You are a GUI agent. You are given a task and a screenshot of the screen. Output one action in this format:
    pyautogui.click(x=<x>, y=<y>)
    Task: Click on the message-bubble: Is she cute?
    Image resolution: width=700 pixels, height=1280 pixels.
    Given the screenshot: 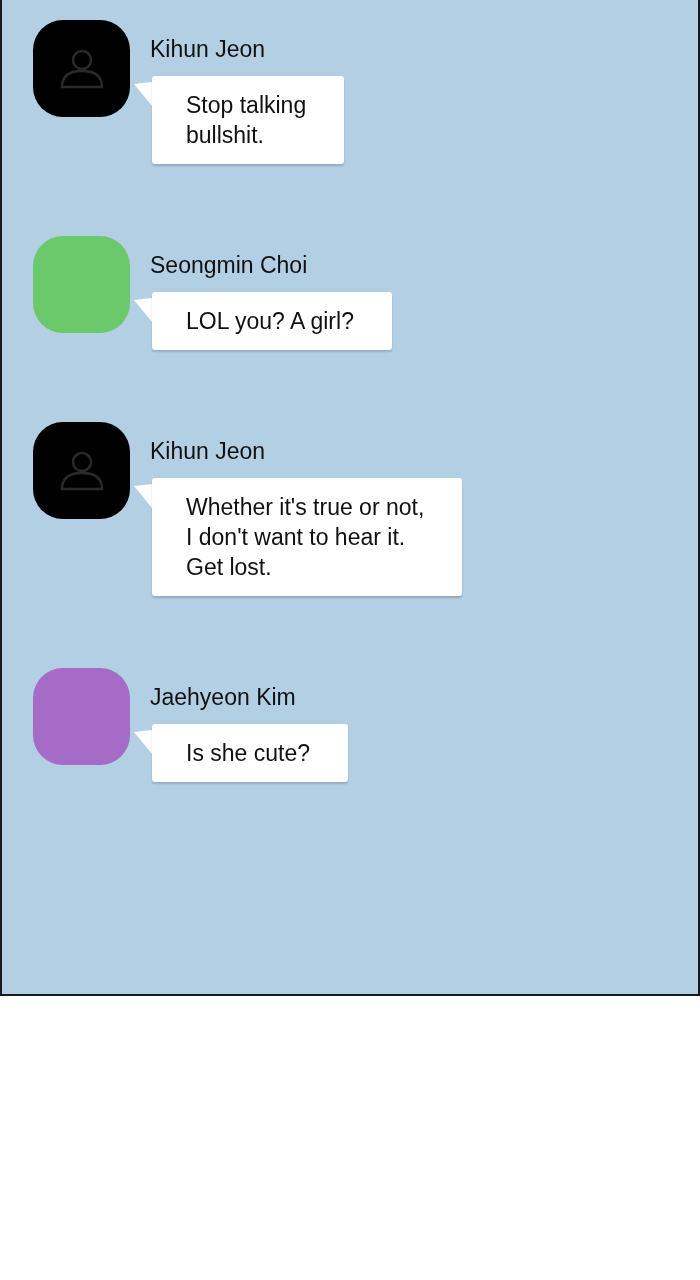 What is the action you would take?
    pyautogui.click(x=250, y=753)
    